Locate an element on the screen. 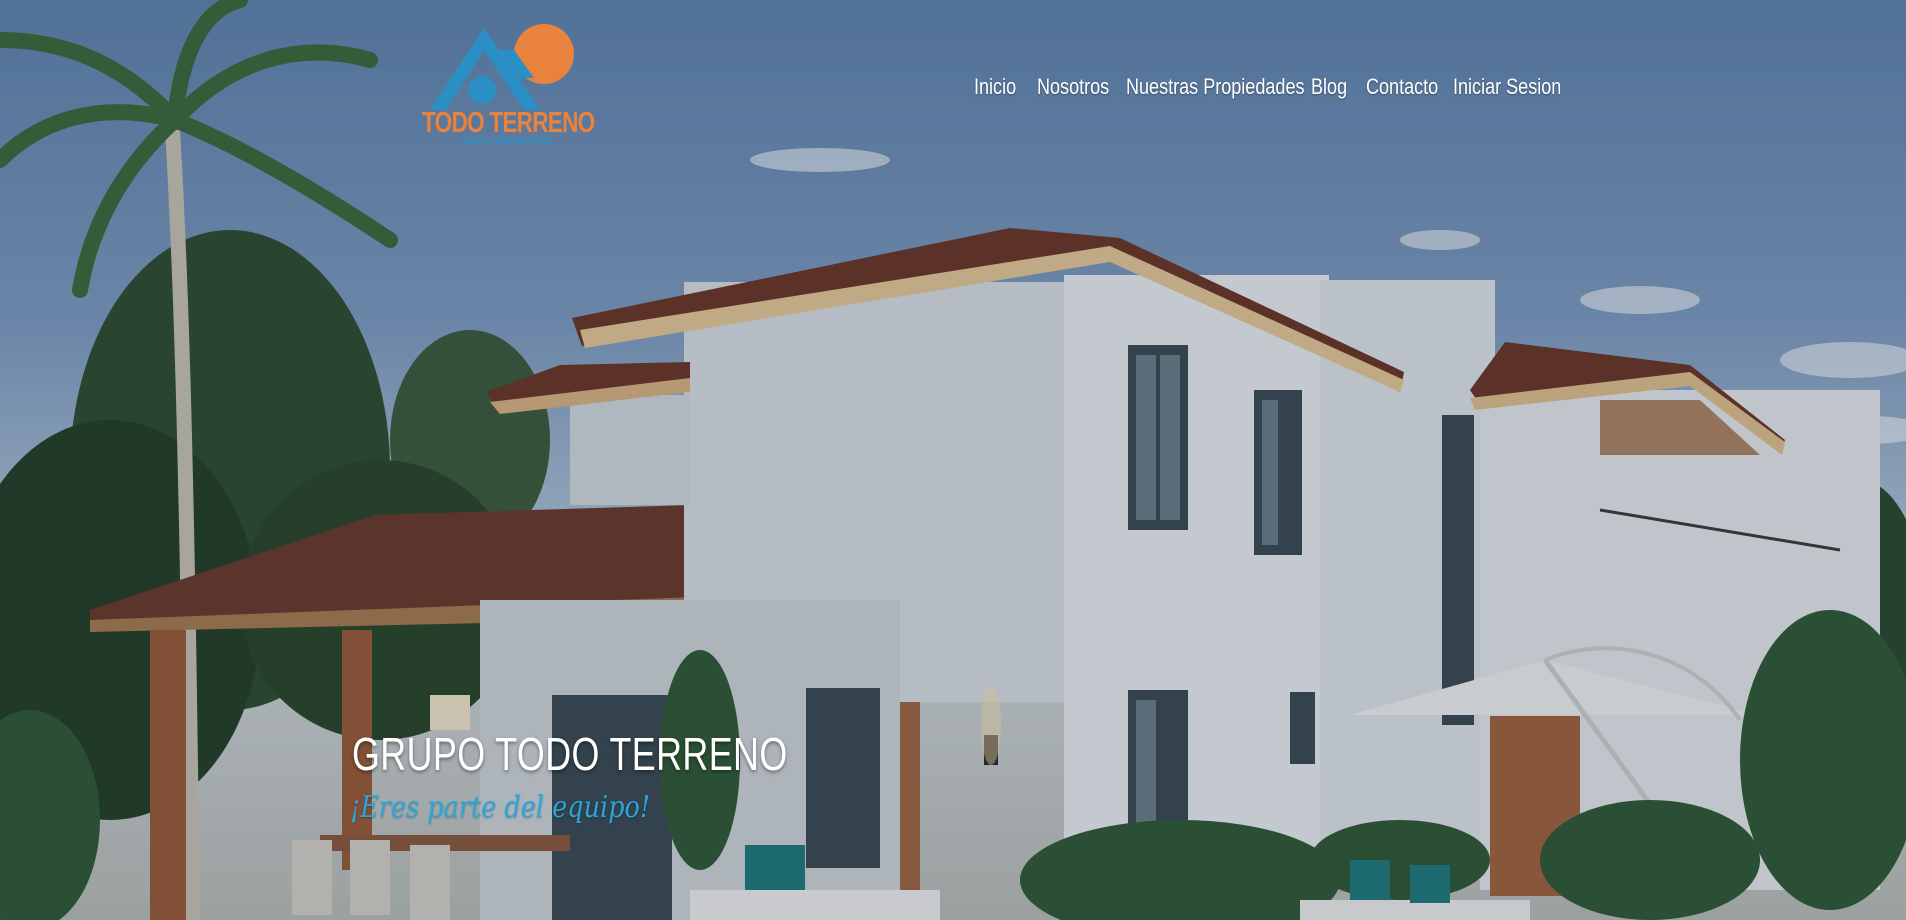 This screenshot has height=920, width=1906. logo-subtitle: GRUPO INMOBILIARIO is located at coordinates (506, 141).